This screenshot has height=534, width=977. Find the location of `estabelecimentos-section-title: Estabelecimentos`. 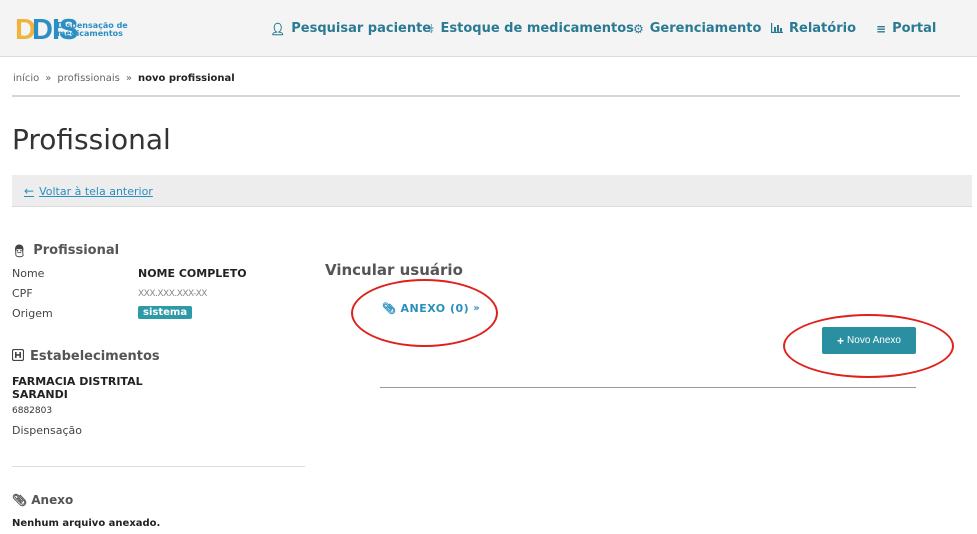

estabelecimentos-section-title: Estabelecimentos is located at coordinates (85, 356).